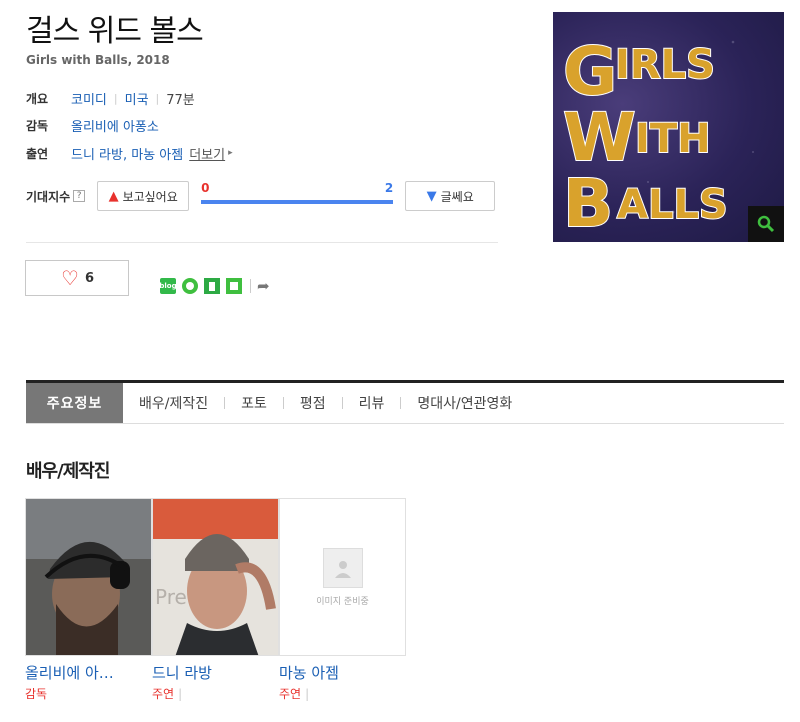 Image resolution: width=800 pixels, height=722 pixels. I want to click on cast-card-lead-1: Pre 드니 라방 주연 |, so click(215, 600).